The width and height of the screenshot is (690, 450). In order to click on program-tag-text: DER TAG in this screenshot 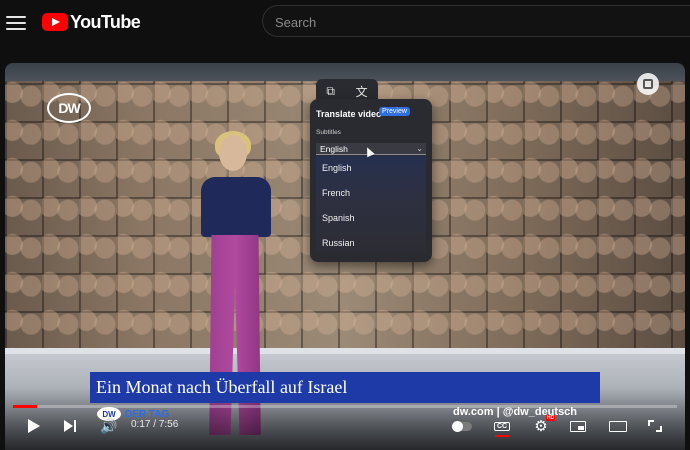, I will do `click(147, 414)`.